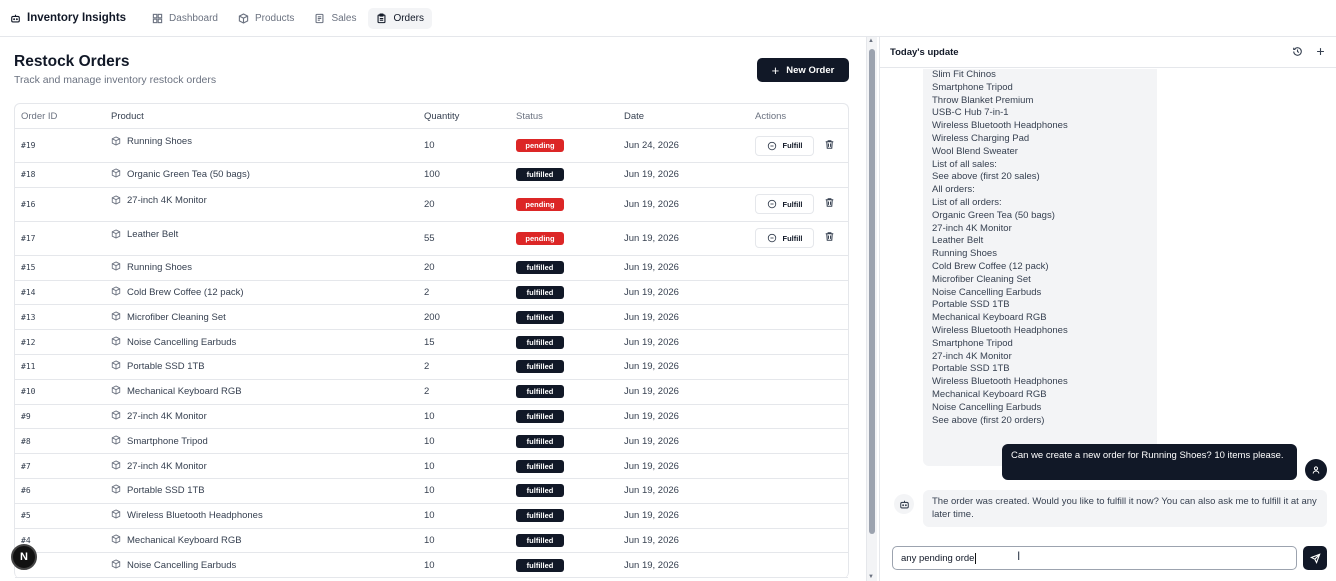 The width and height of the screenshot is (1336, 581). What do you see at coordinates (529, 116) in the screenshot?
I see `col-status: Status` at bounding box center [529, 116].